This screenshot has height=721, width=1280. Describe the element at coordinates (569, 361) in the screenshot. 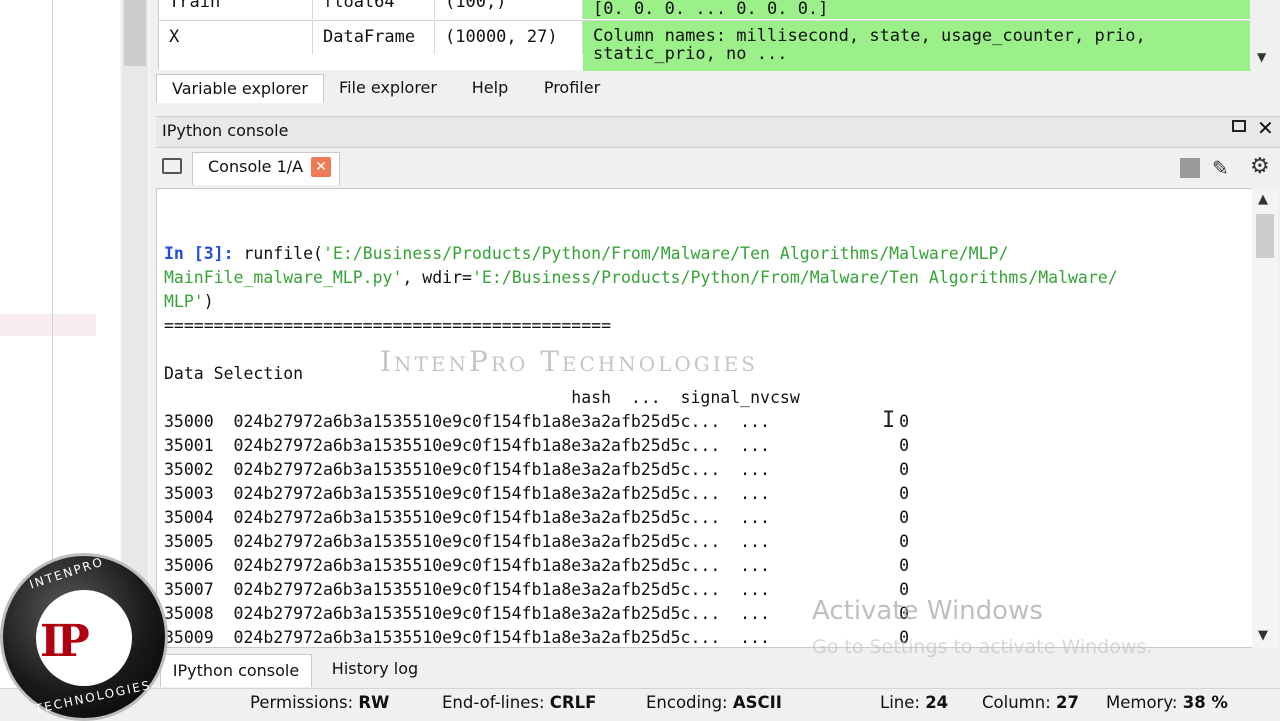

I see `watermark: IntenPro Technologies` at that location.